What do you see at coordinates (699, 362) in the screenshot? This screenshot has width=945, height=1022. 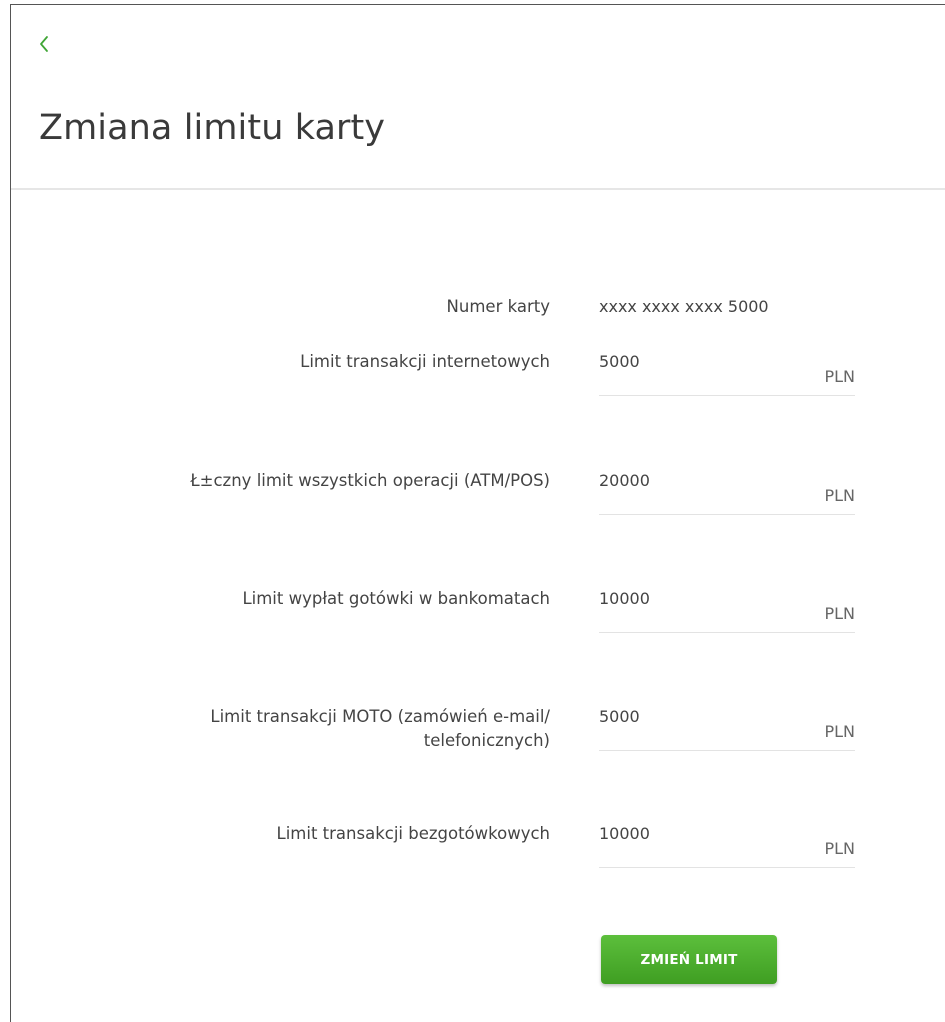 I see `internet-limit-input` at bounding box center [699, 362].